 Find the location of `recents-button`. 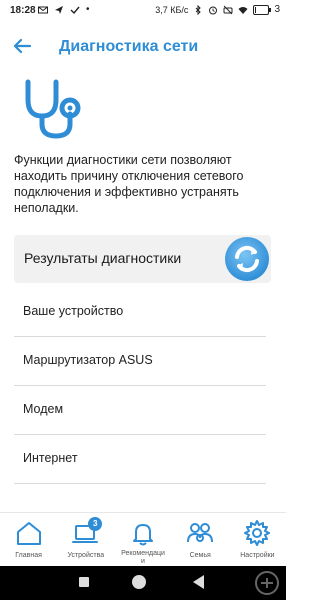

recents-button is located at coordinates (84, 582).